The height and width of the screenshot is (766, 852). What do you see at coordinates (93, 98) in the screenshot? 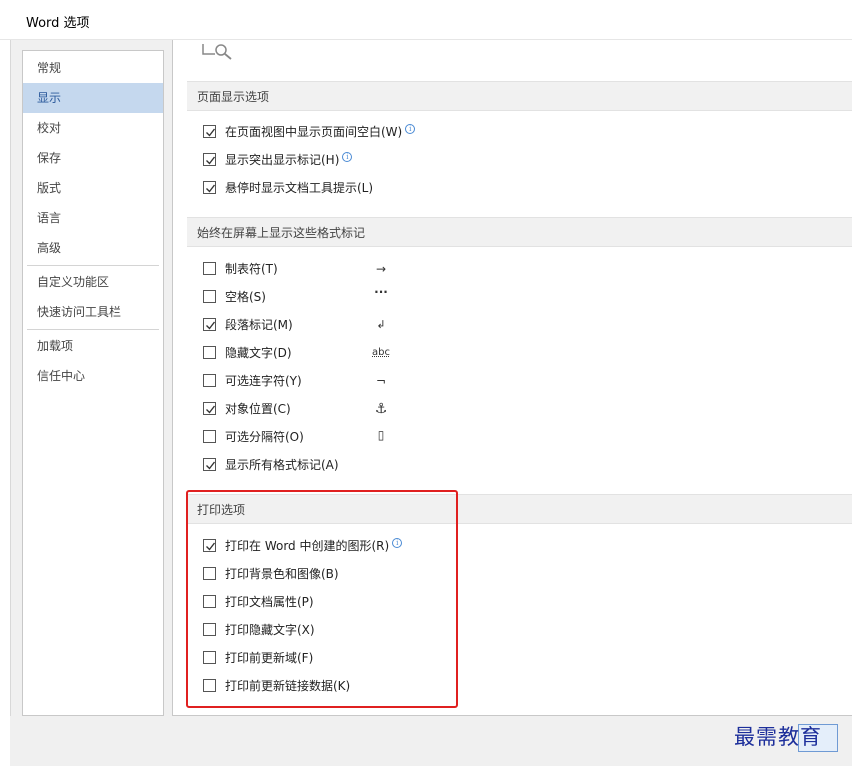
I see `sidebar-item-display: 显示` at bounding box center [93, 98].